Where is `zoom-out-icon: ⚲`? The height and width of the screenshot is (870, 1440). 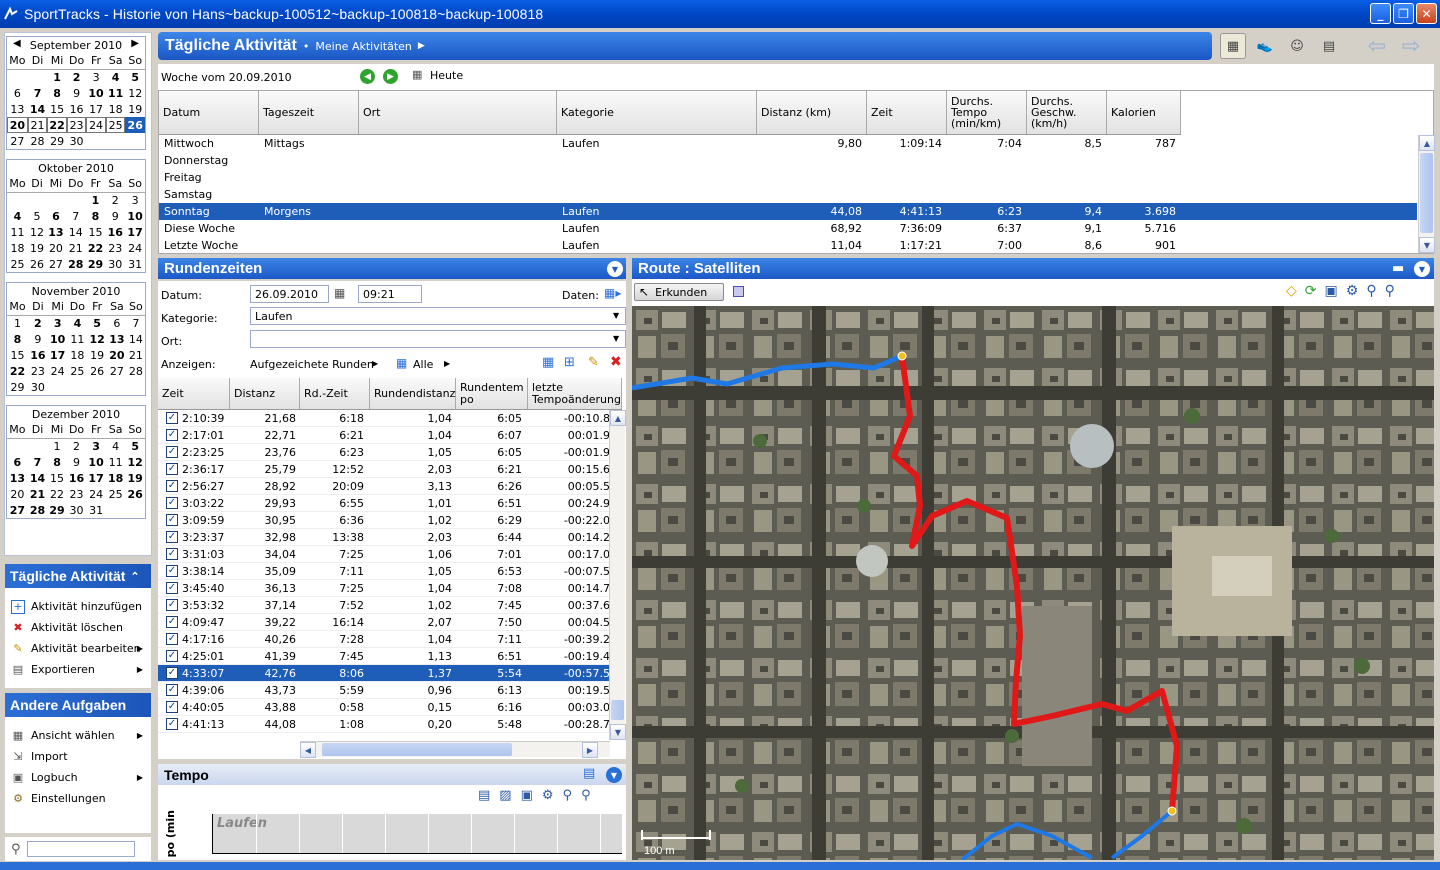 zoom-out-icon: ⚲ is located at coordinates (568, 795).